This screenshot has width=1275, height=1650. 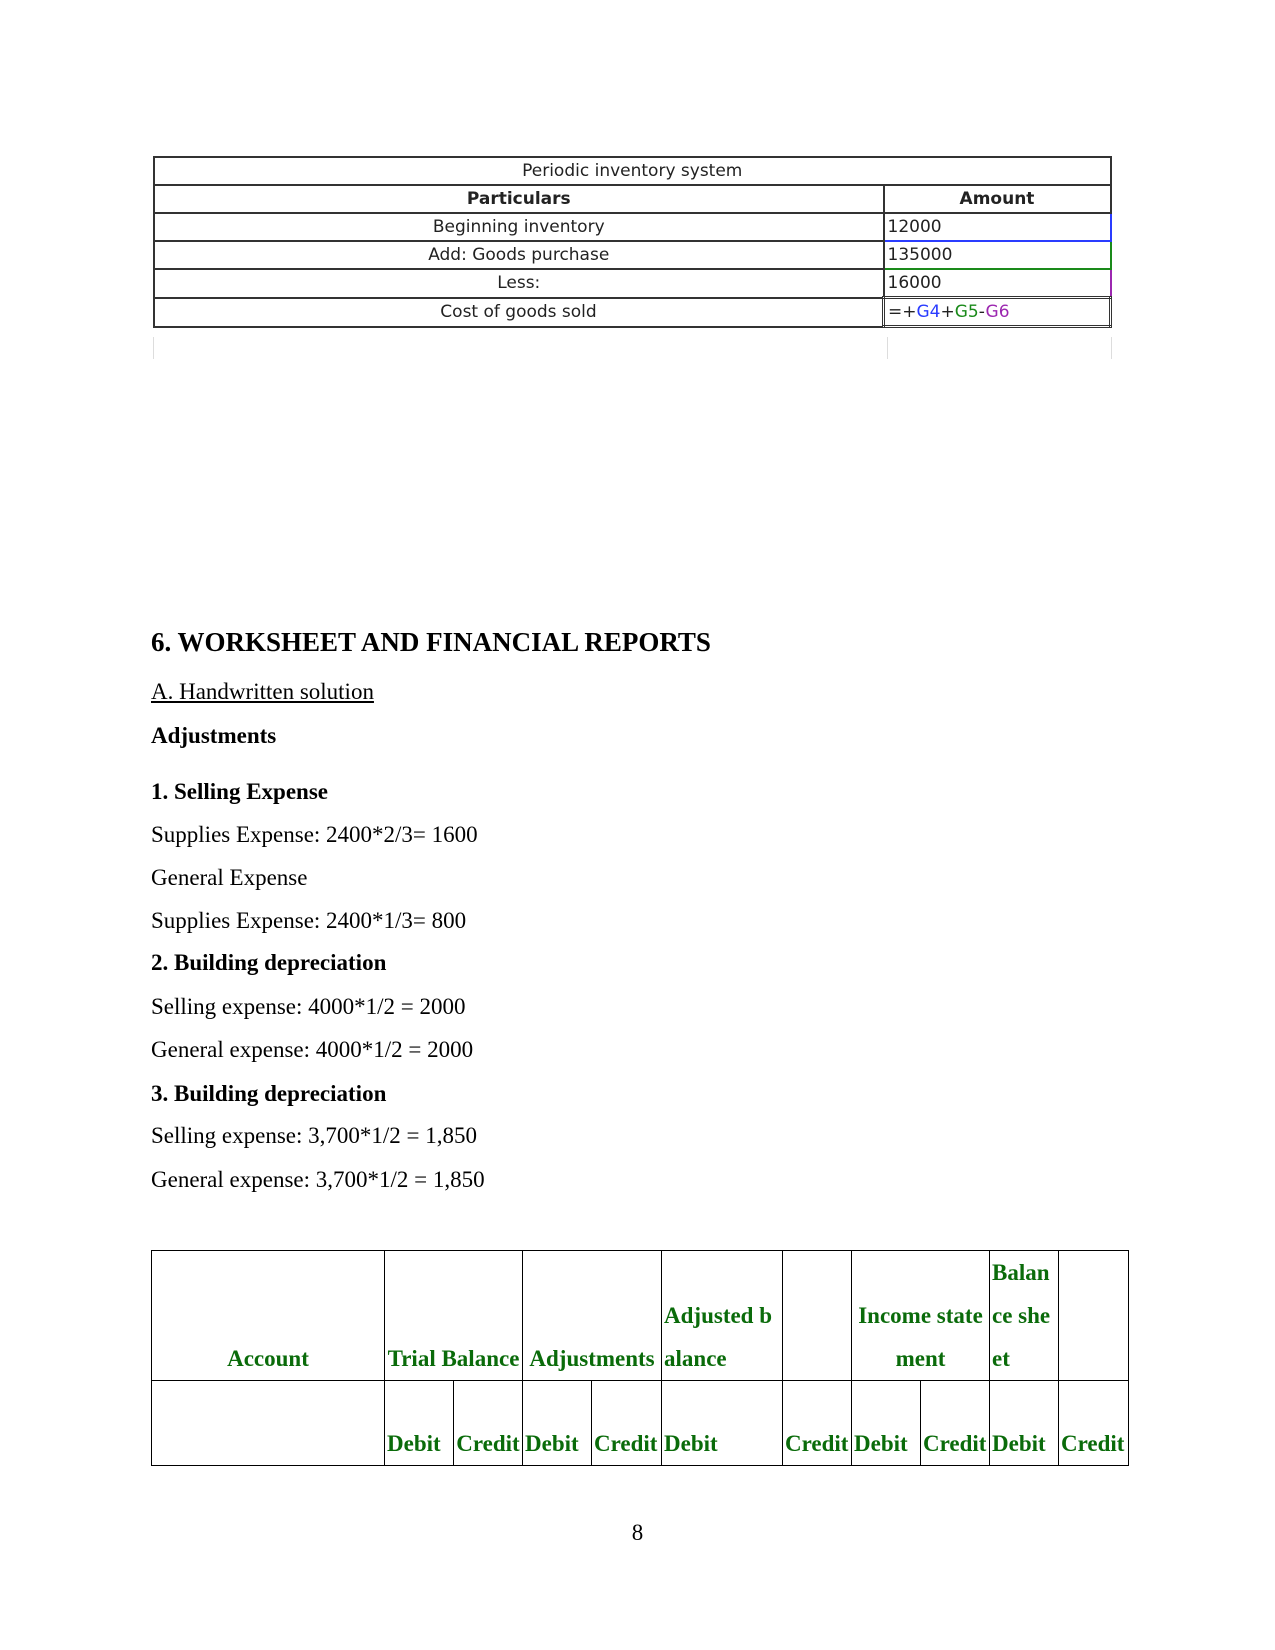 What do you see at coordinates (902, 312) in the screenshot?
I see `formula-part: =+` at bounding box center [902, 312].